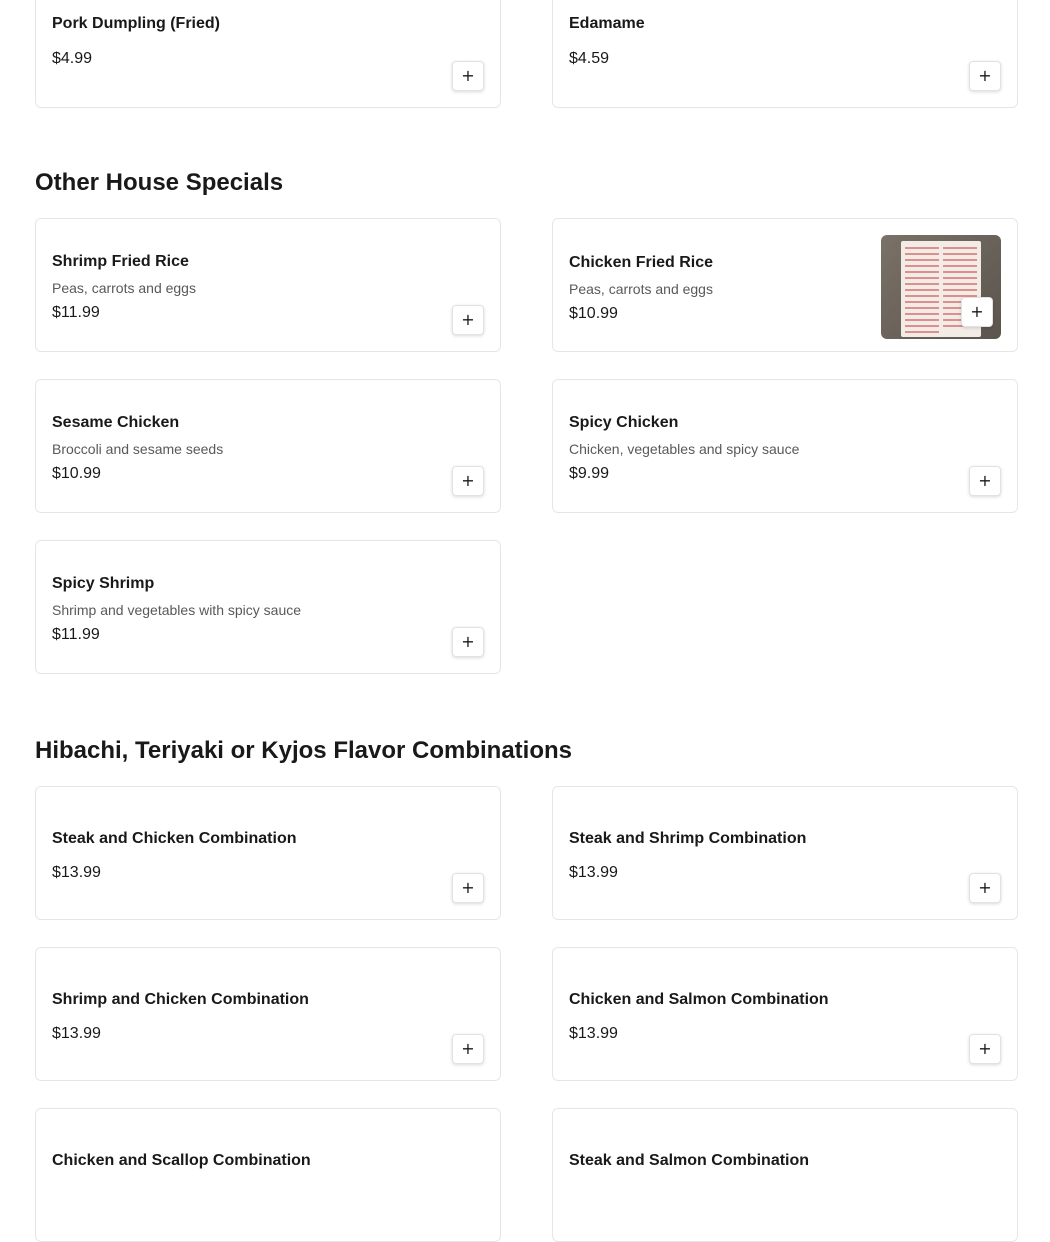 This screenshot has height=1242, width=1050. What do you see at coordinates (103, 583) in the screenshot?
I see `item-name: Spicy Shrimp` at bounding box center [103, 583].